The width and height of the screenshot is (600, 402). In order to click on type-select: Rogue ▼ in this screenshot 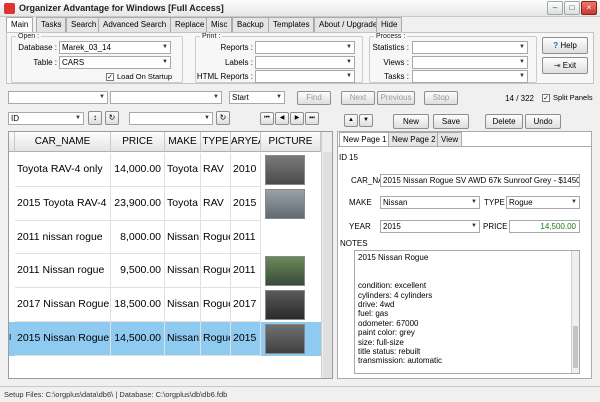, I will do `click(543, 202)`.